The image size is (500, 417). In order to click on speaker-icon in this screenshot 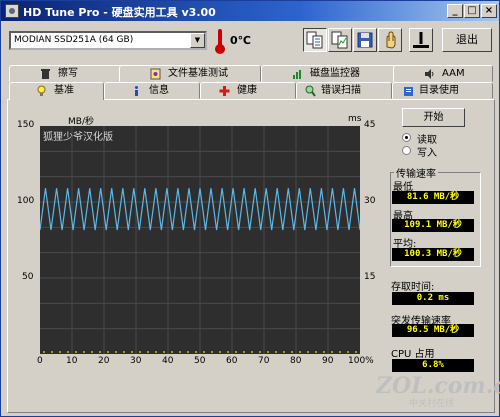, I will do `click(429, 74)`.